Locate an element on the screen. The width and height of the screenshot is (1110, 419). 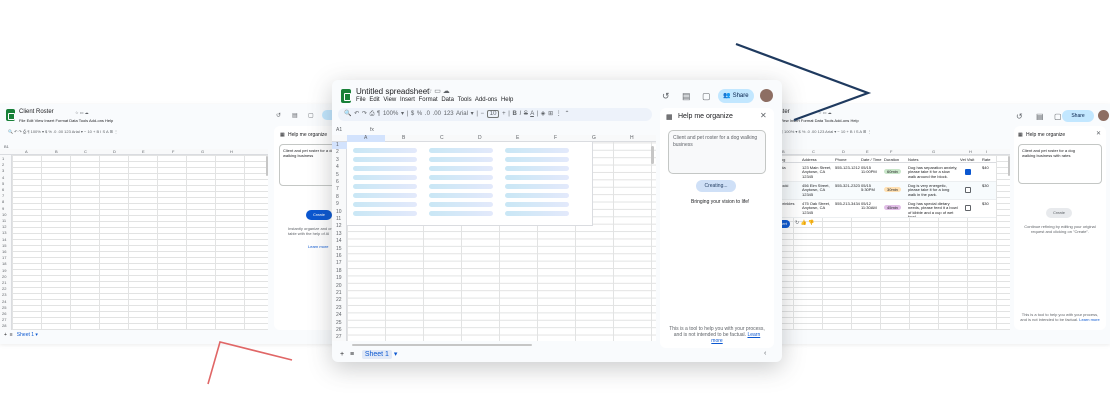
center-col-label: B is located at coordinates (403, 138).